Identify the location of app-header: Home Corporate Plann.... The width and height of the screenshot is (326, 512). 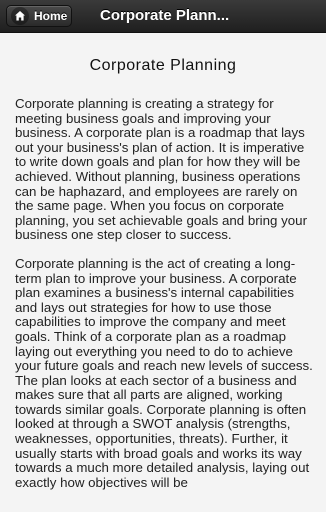
(163, 16).